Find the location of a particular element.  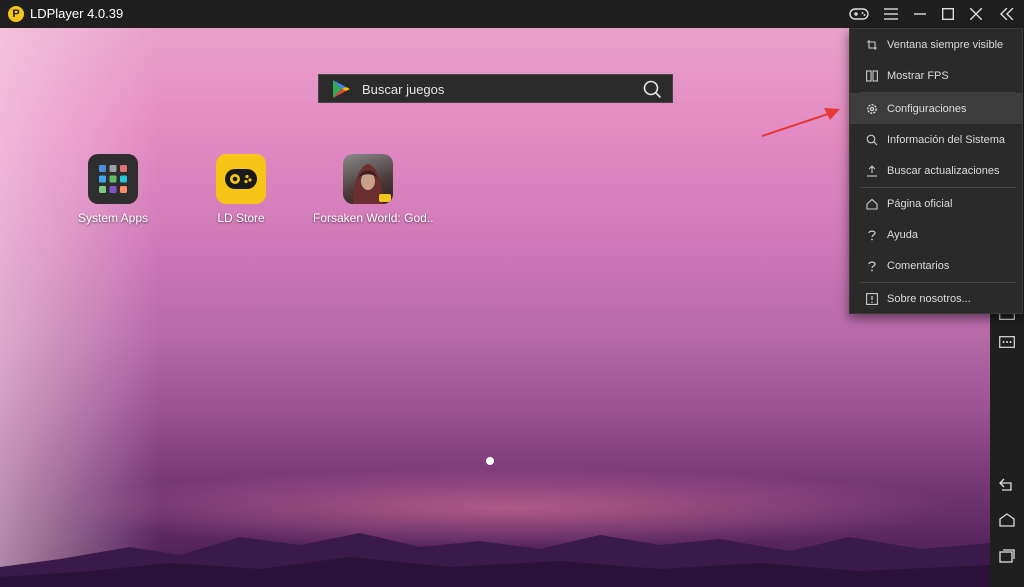

title-bar: P LDPlayer 4.0.39 is located at coordinates (512, 14).